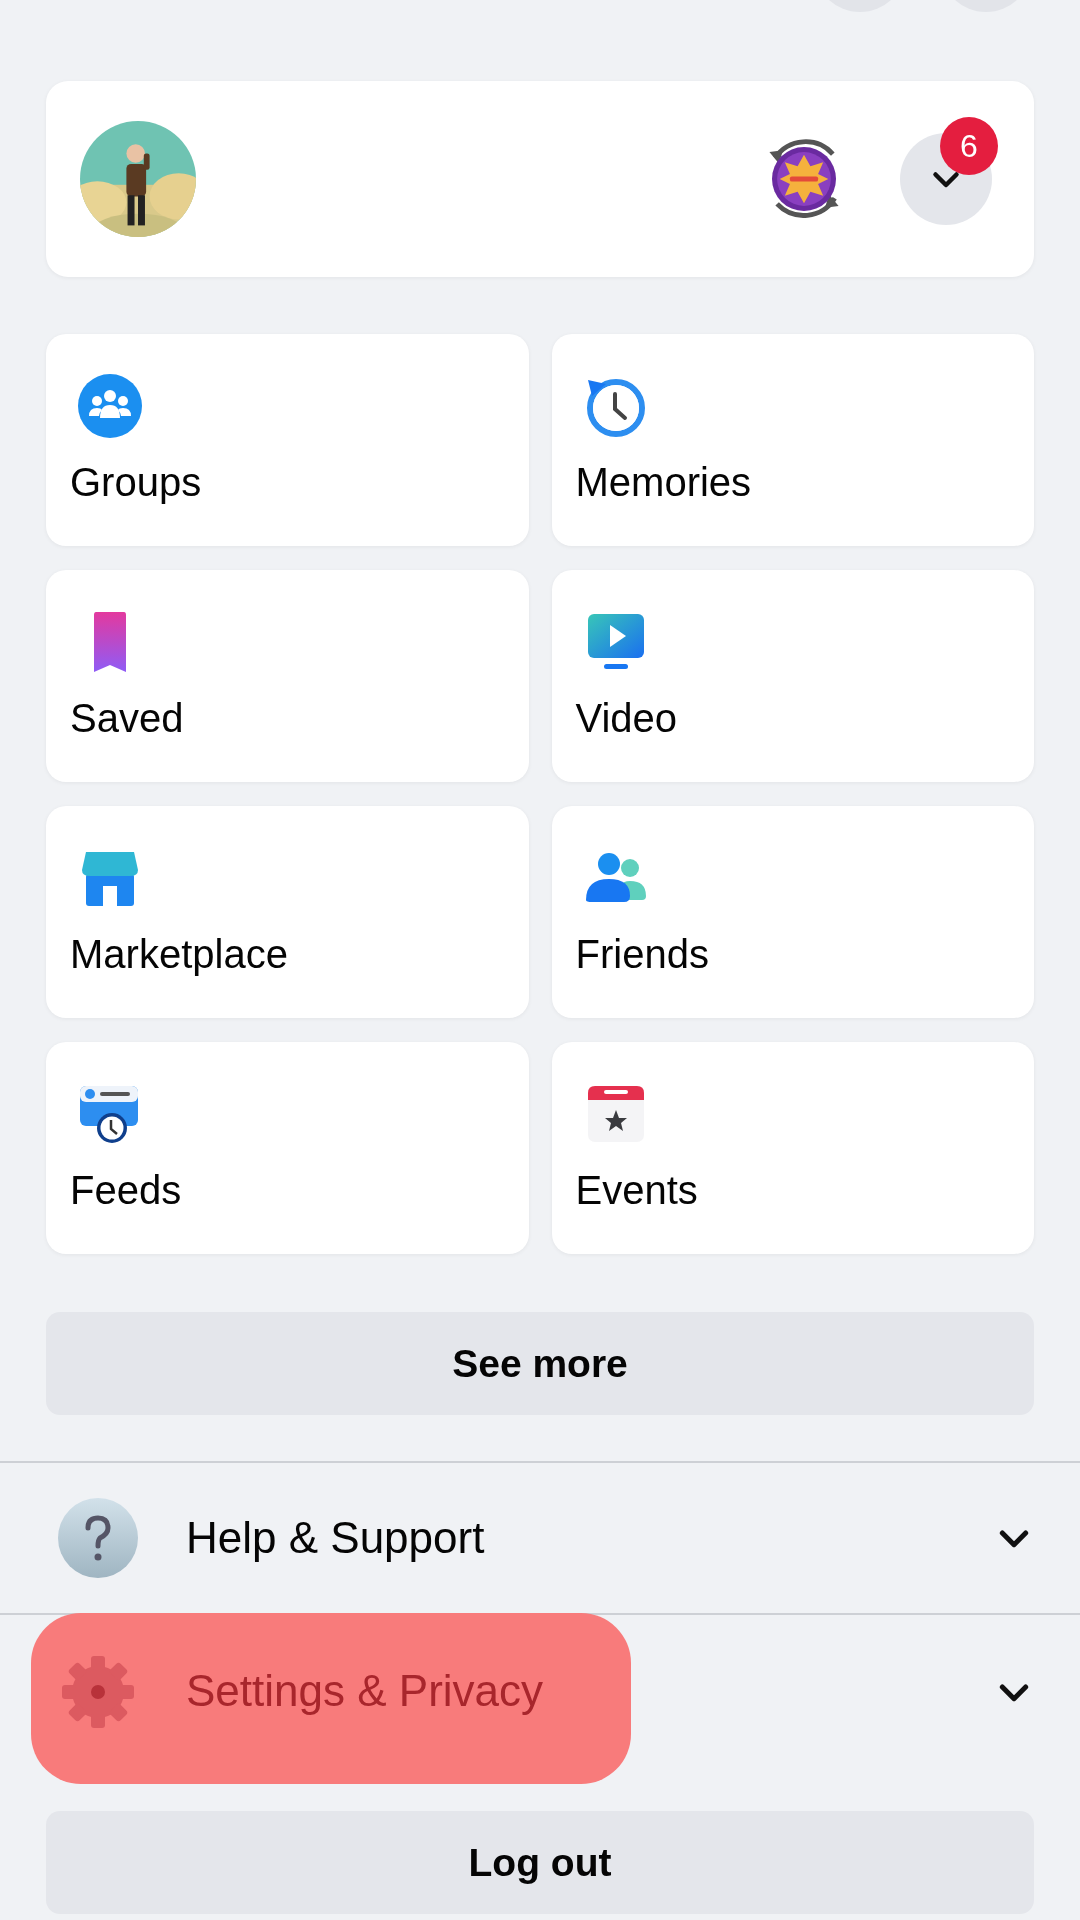  Describe the element at coordinates (663, 482) in the screenshot. I see `shortcut-label: Memories` at that location.